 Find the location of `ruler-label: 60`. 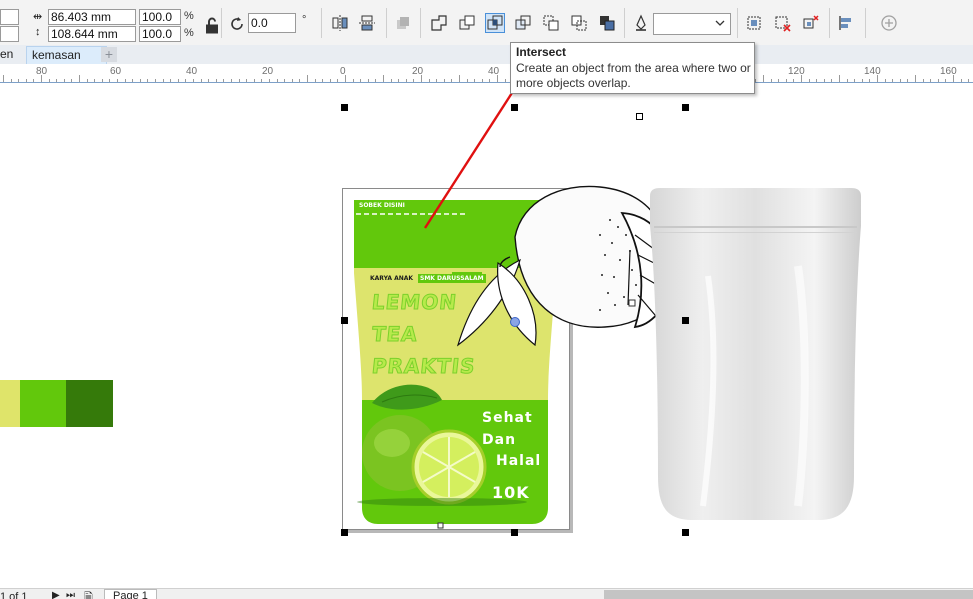

ruler-label: 60 is located at coordinates (116, 71).